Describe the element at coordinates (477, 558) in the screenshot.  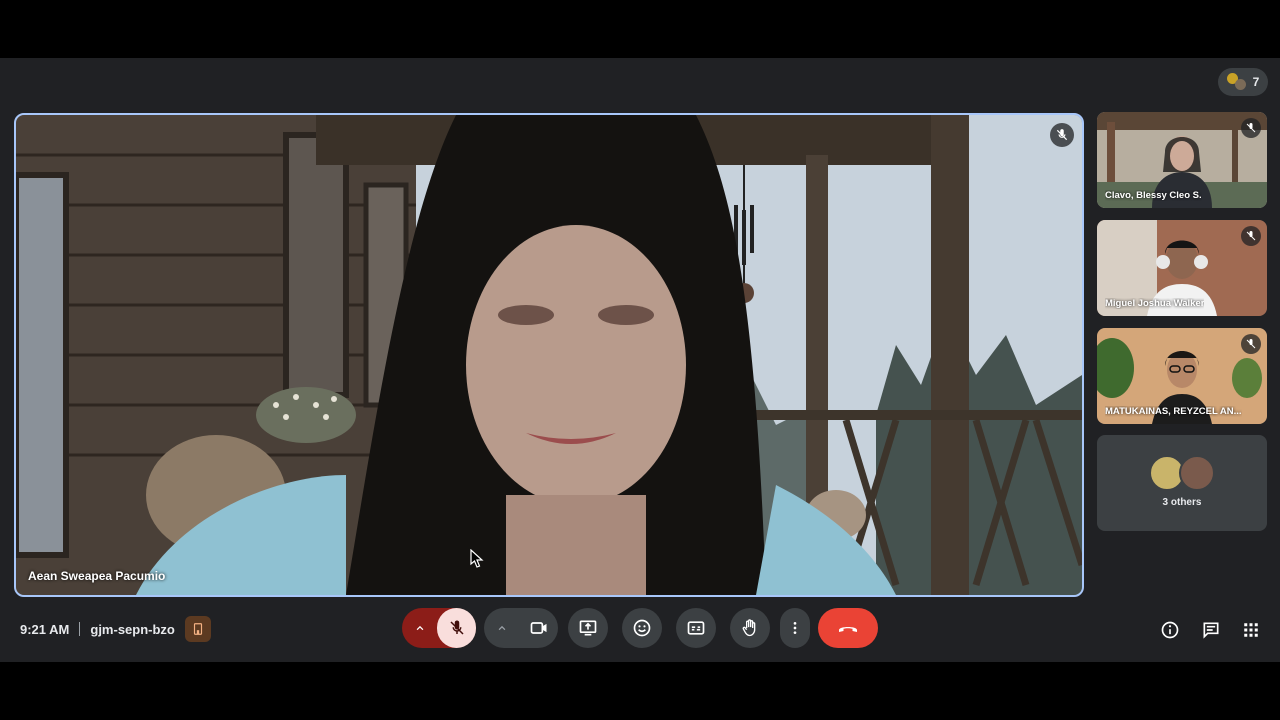
I see `mouse-cursor-icon` at that location.